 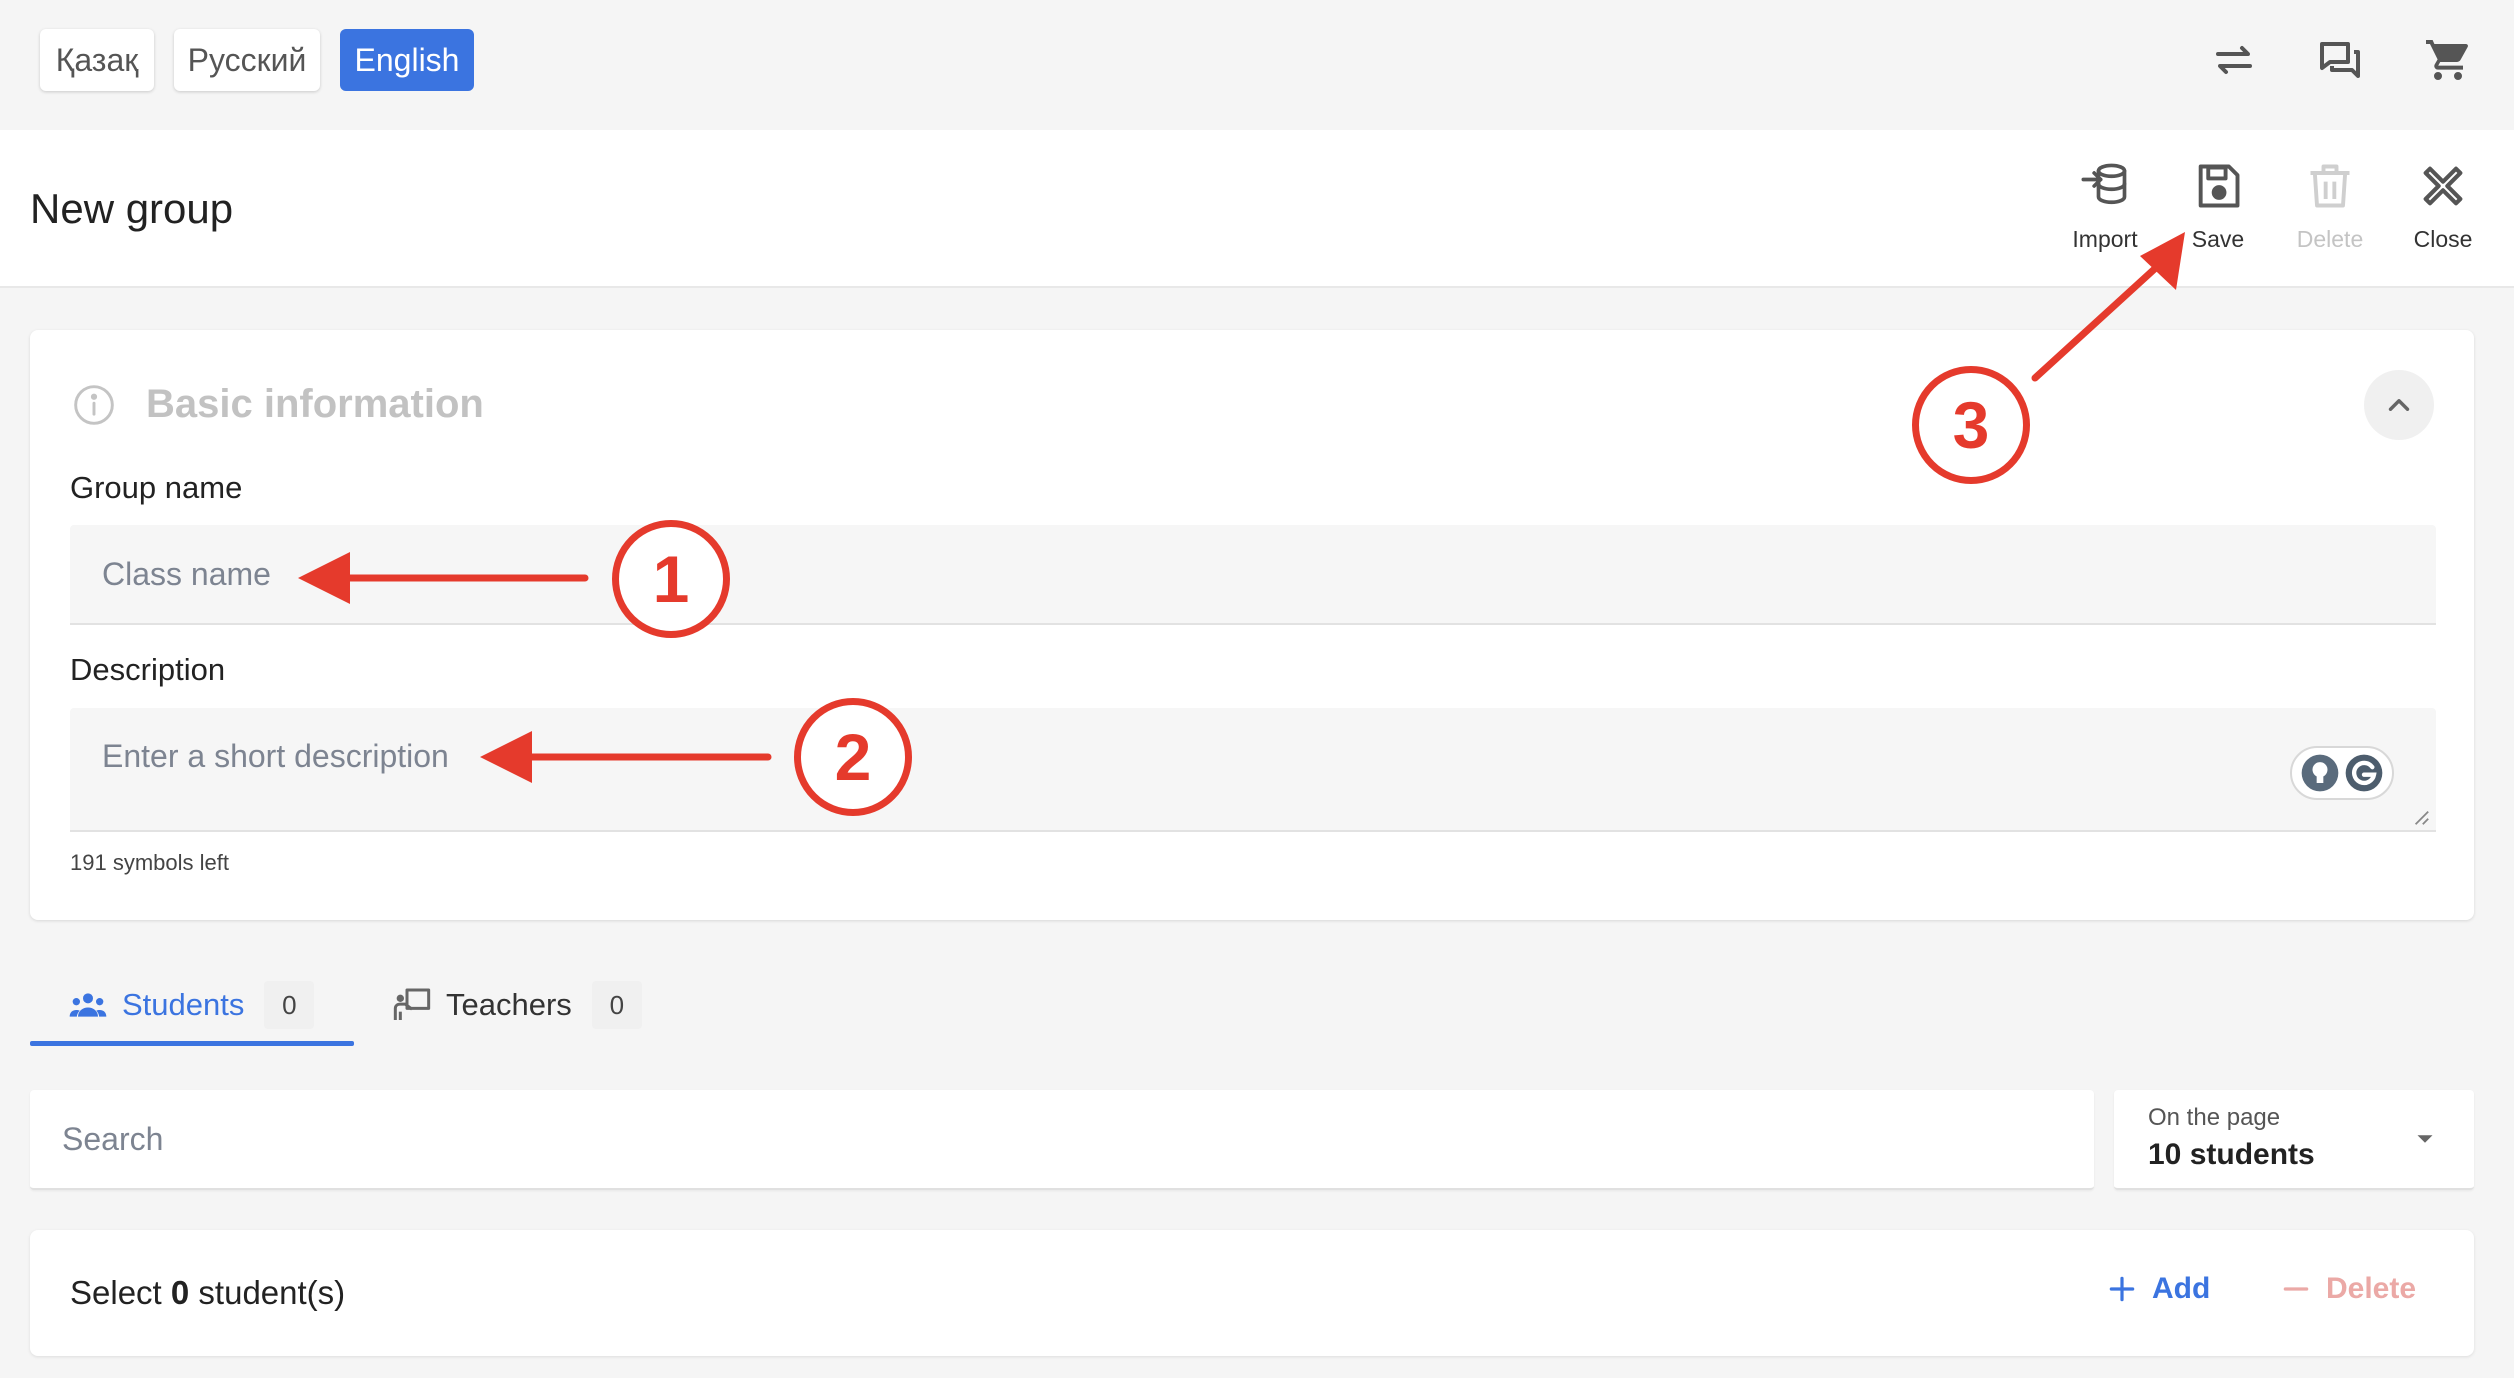 What do you see at coordinates (2296, 1289) in the screenshot?
I see `minus-icon` at bounding box center [2296, 1289].